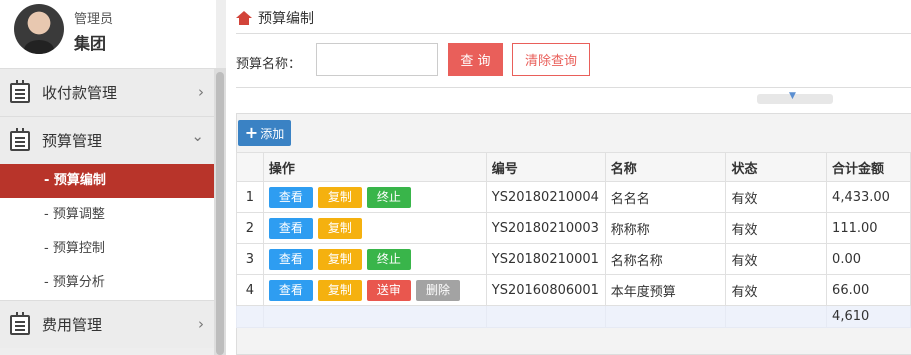  I want to click on collapse-toggle: ▼, so click(795, 97).